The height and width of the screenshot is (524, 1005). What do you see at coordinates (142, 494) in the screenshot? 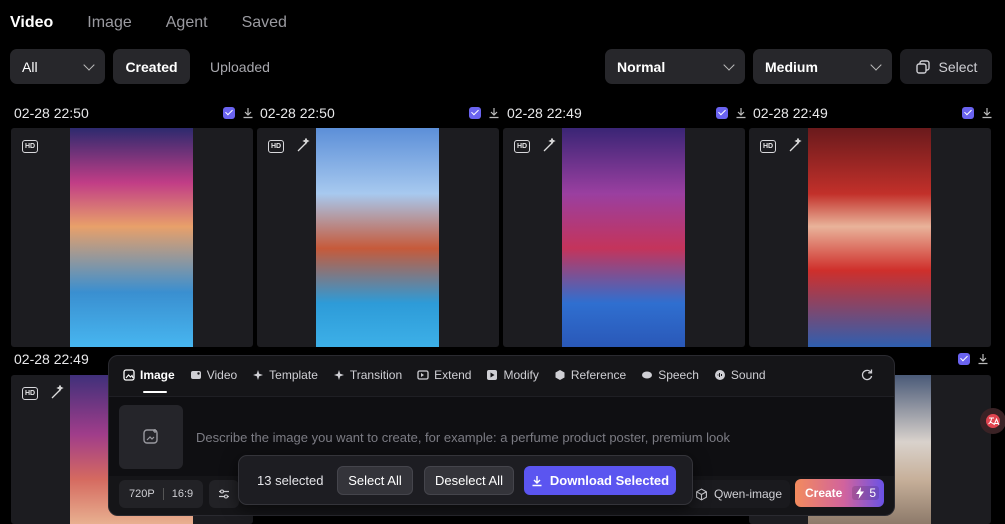
I see `resolution-label: 720P` at bounding box center [142, 494].